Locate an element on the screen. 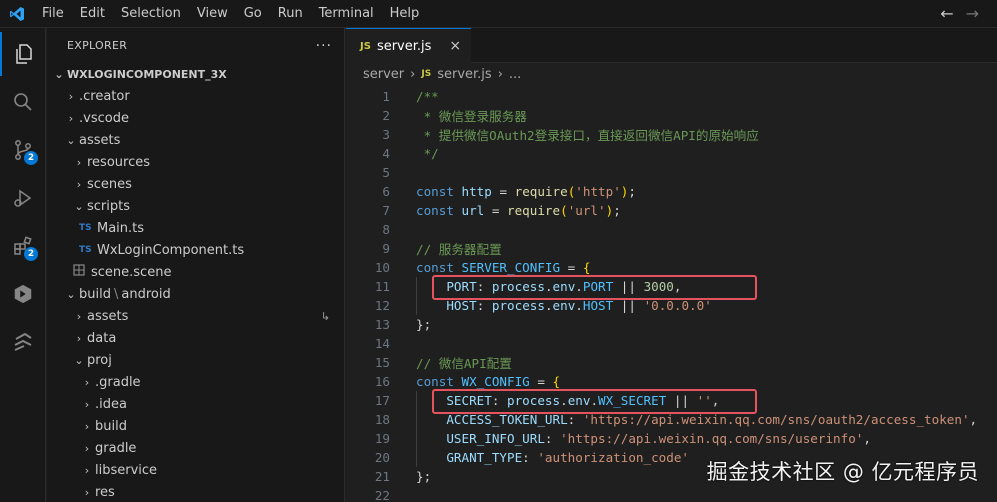  code-string: '0.0.0.0' is located at coordinates (677, 305).